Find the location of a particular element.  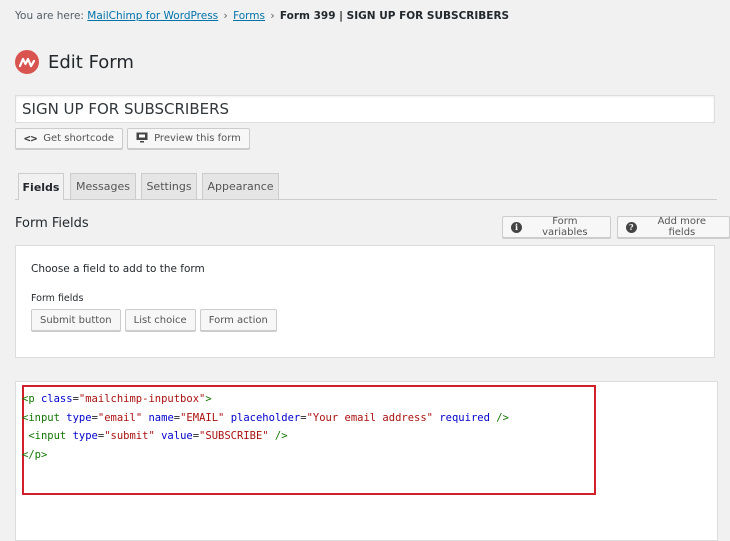

page-header: Edit Form is located at coordinates (74, 62).